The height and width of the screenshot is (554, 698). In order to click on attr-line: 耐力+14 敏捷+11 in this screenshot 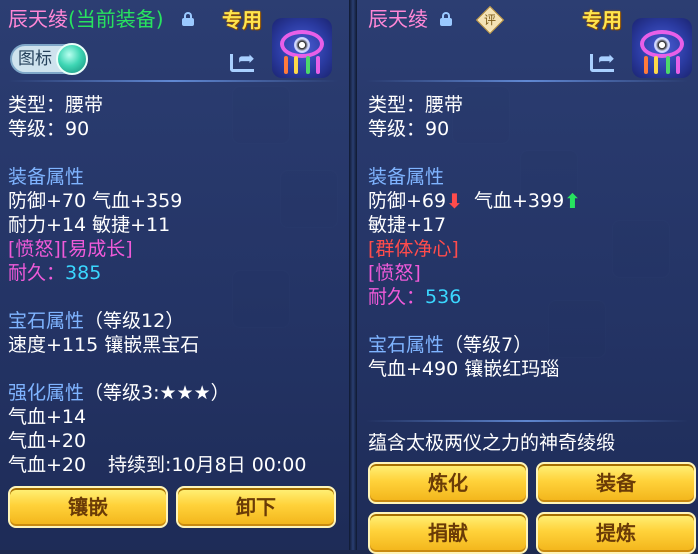, I will do `click(89, 225)`.